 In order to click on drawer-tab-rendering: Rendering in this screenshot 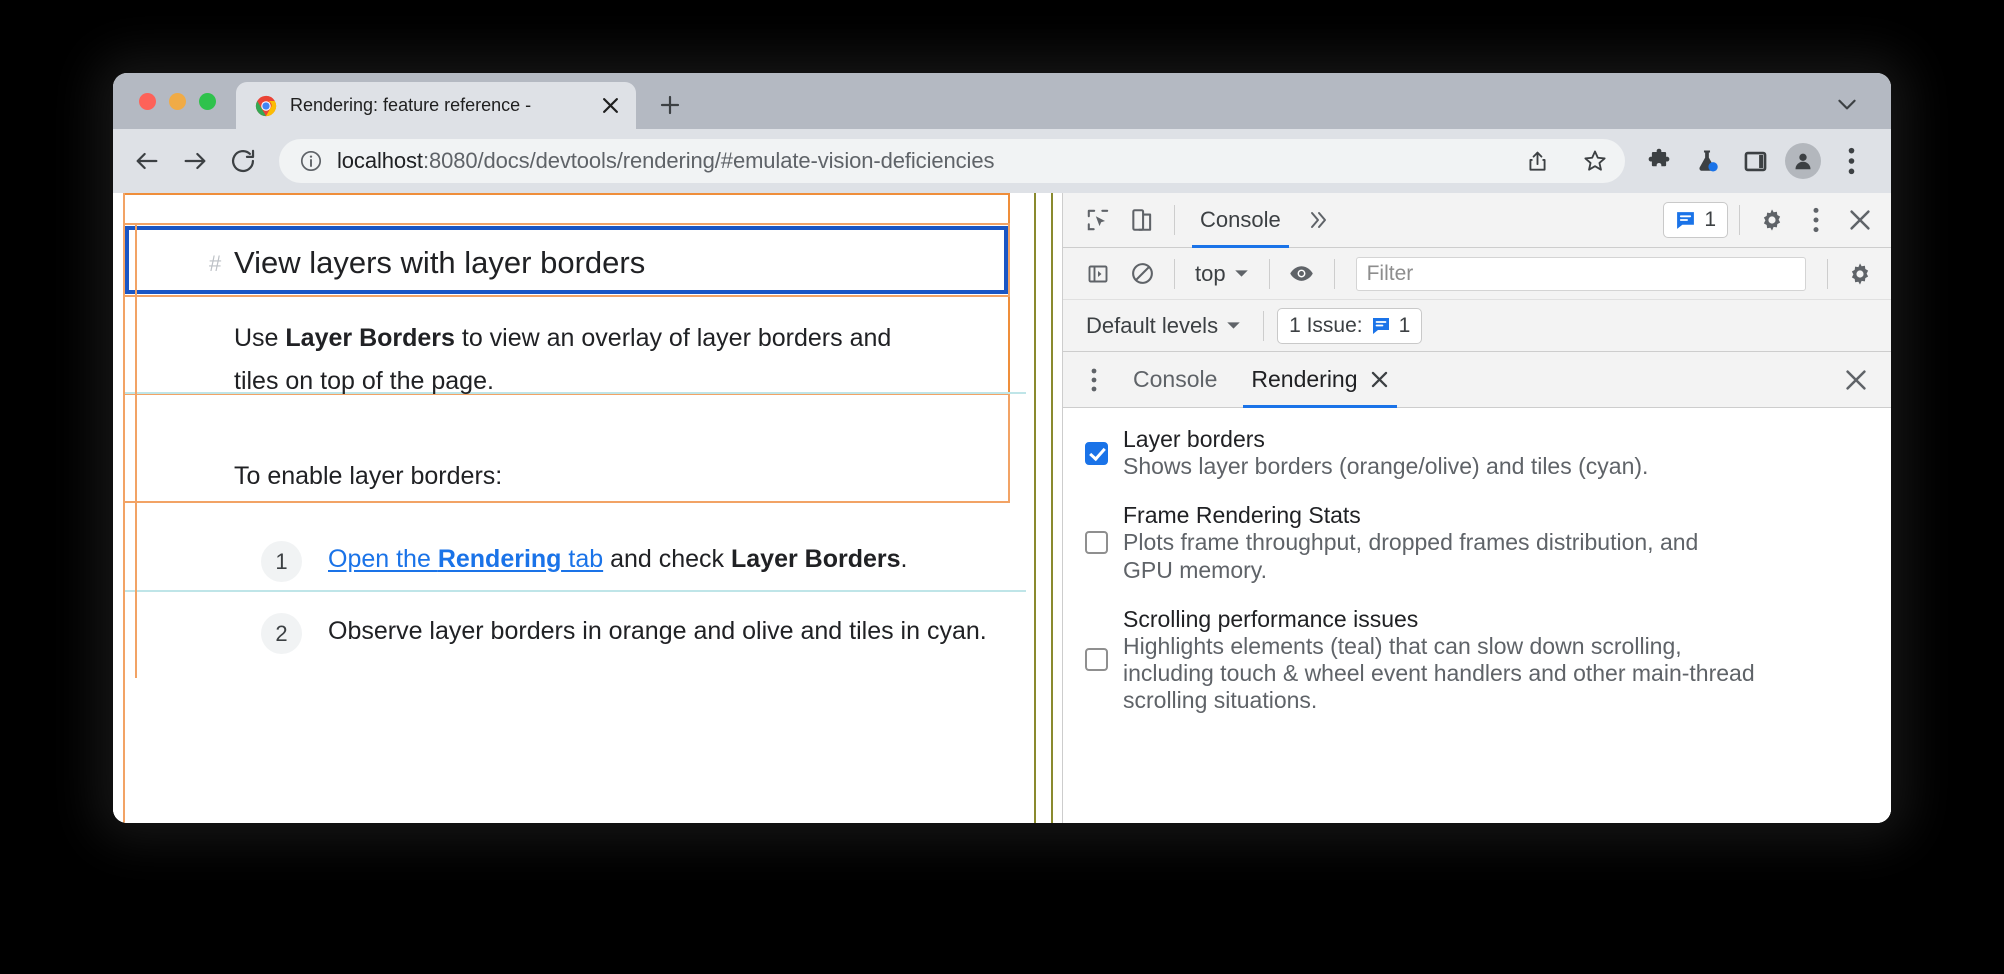, I will do `click(1319, 380)`.